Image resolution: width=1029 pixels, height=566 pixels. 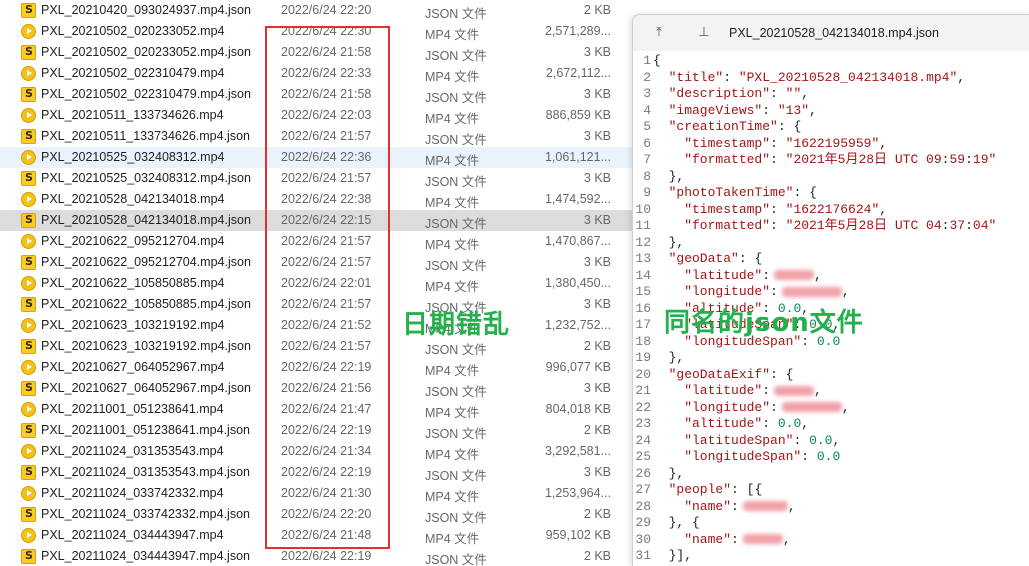 I want to click on line-number: 23, so click(x=643, y=423).